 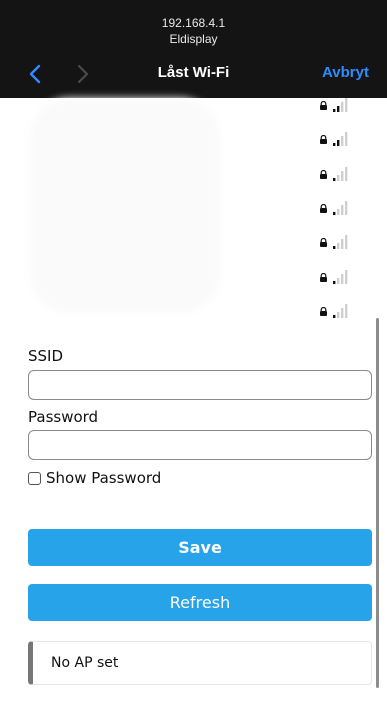 What do you see at coordinates (193, 39) in the screenshot?
I see `page-name: Eldisplay` at bounding box center [193, 39].